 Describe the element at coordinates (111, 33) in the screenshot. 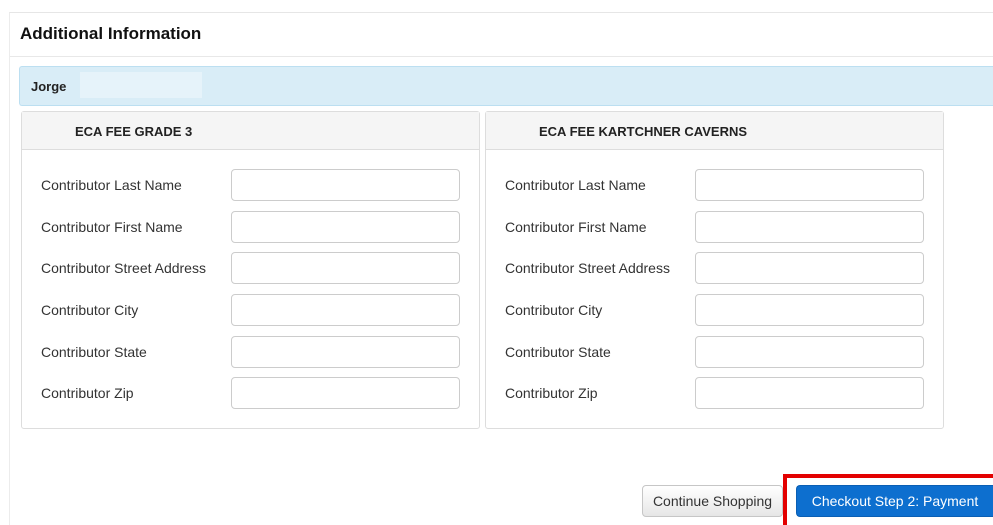

I see `panel-title: Additional Information` at that location.